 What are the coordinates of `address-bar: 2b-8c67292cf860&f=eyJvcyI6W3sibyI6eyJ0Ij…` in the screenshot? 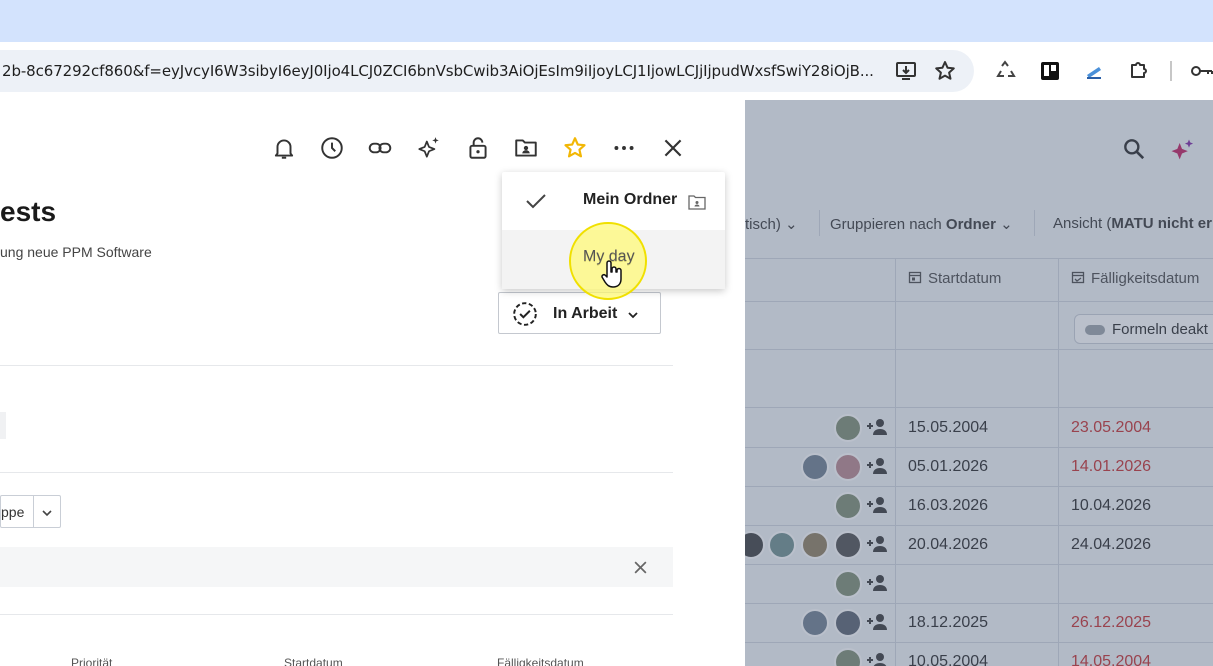 It's located at (487, 71).